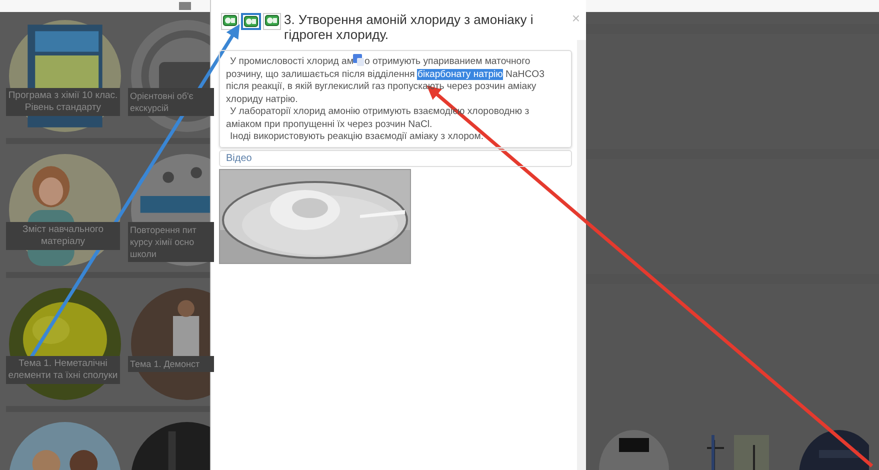 The height and width of the screenshot is (470, 879). I want to click on tile-caption: Зміст навчального матеріалу, so click(63, 236).